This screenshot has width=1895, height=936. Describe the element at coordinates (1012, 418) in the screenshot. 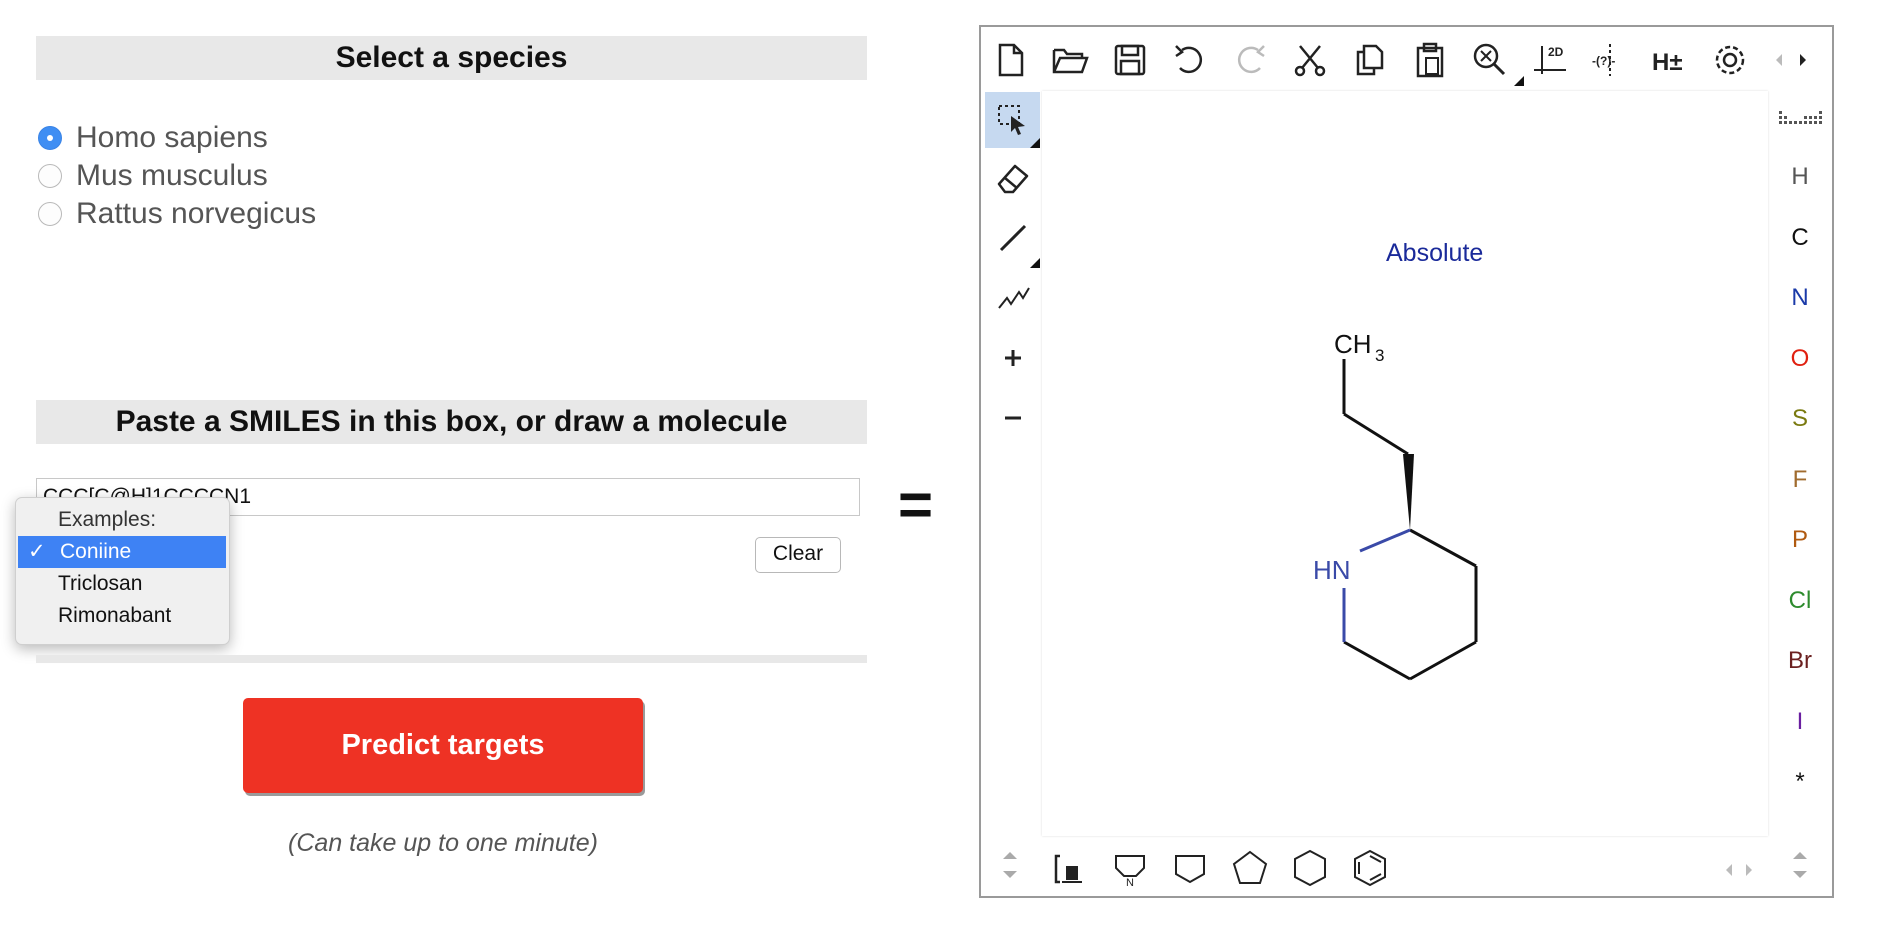

I see `charge-minus-icon` at that location.